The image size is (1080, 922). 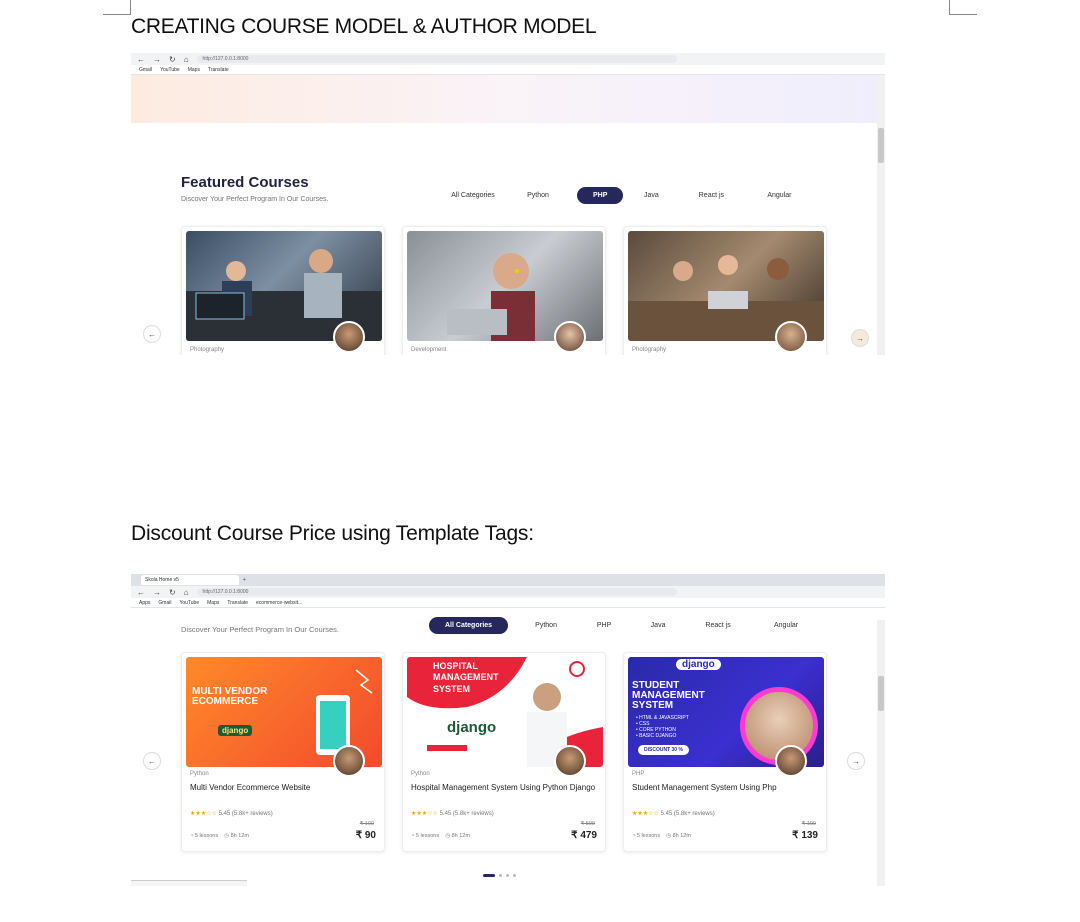 What do you see at coordinates (604, 625) in the screenshot?
I see `category-php: PHP` at bounding box center [604, 625].